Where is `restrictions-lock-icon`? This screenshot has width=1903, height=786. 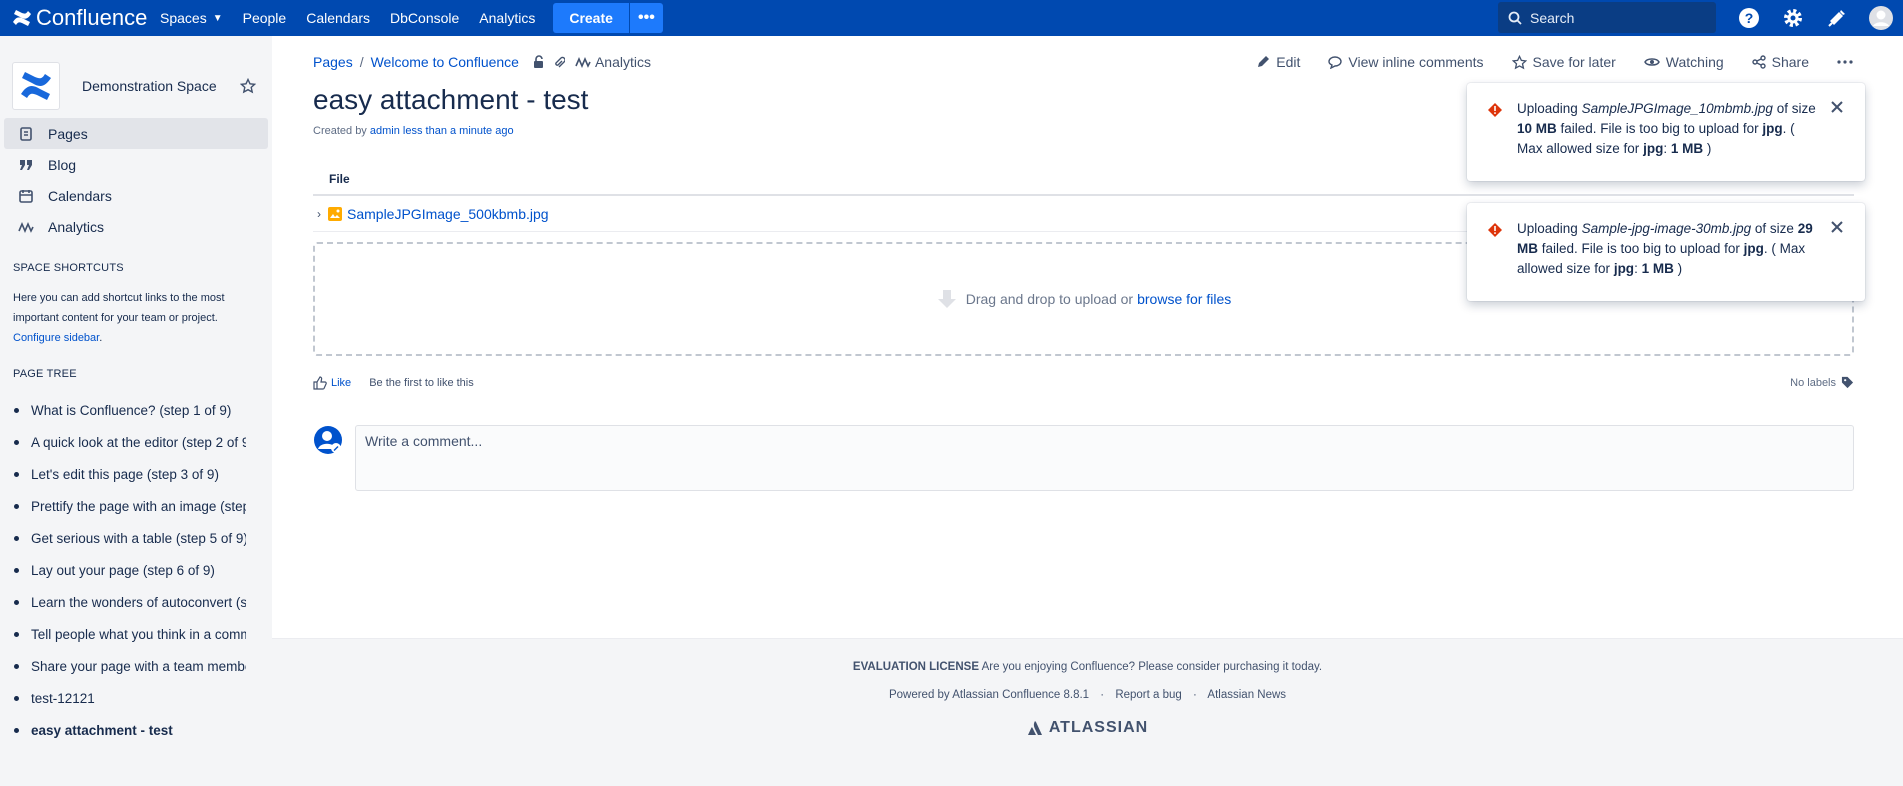
restrictions-lock-icon is located at coordinates (539, 62).